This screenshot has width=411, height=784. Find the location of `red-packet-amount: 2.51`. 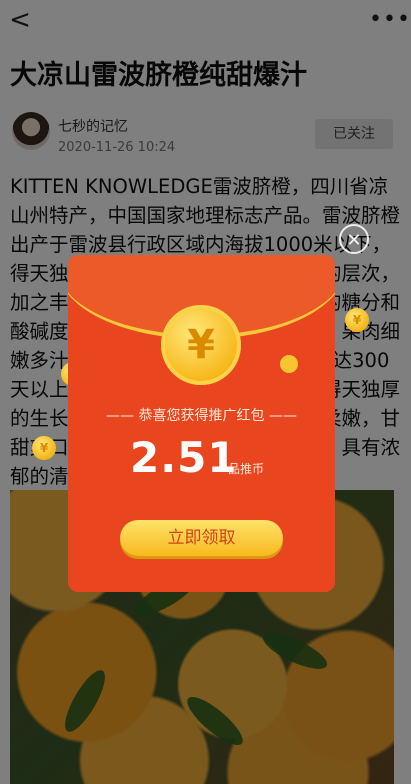

red-packet-amount: 2.51 is located at coordinates (184, 457).